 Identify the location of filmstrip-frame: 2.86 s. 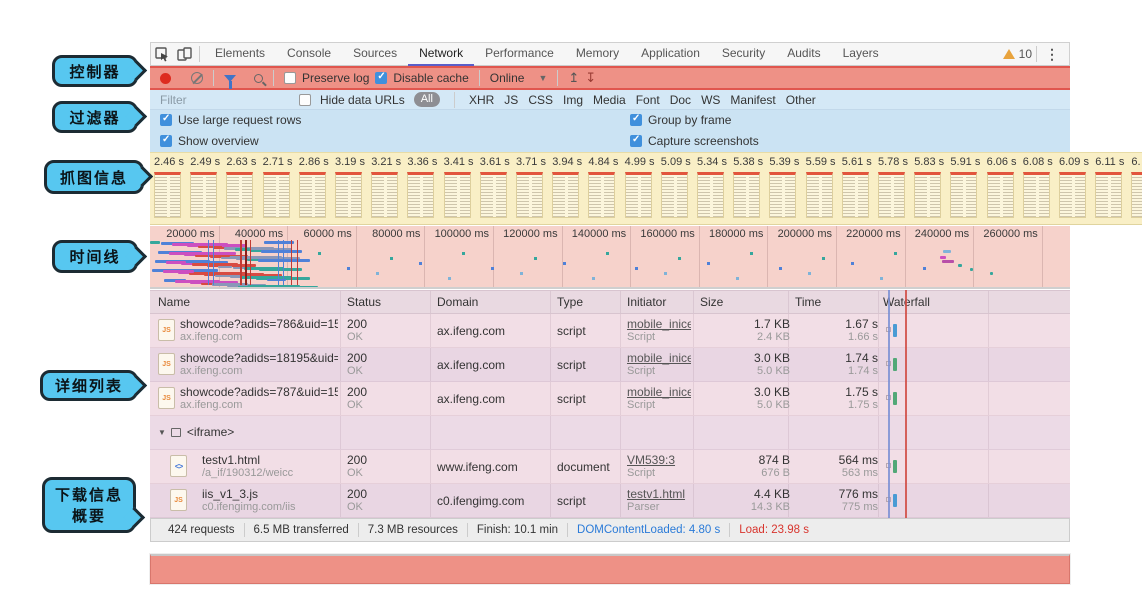
(316, 185).